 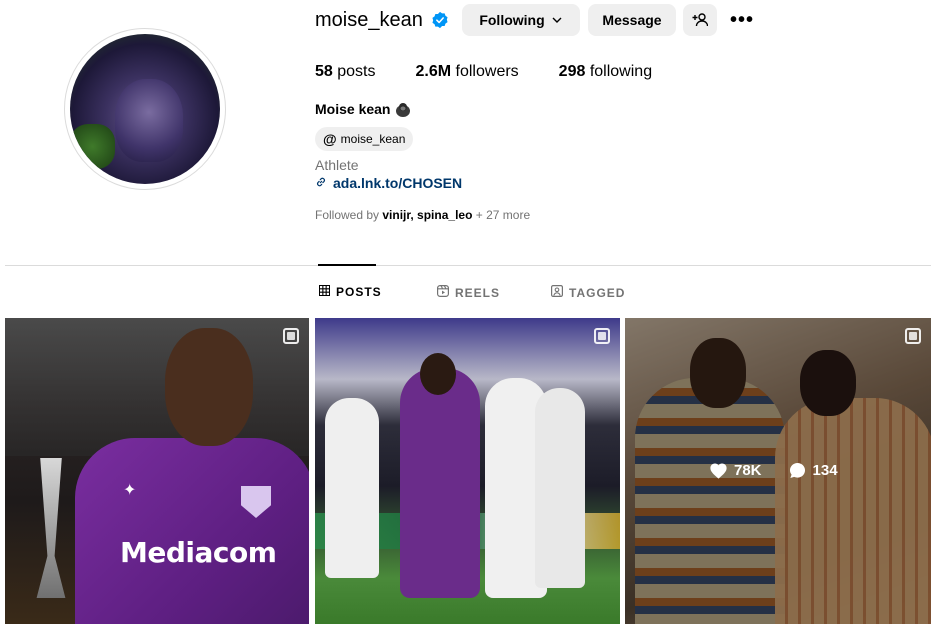 What do you see at coordinates (330, 139) in the screenshot?
I see `threads-icon: @` at bounding box center [330, 139].